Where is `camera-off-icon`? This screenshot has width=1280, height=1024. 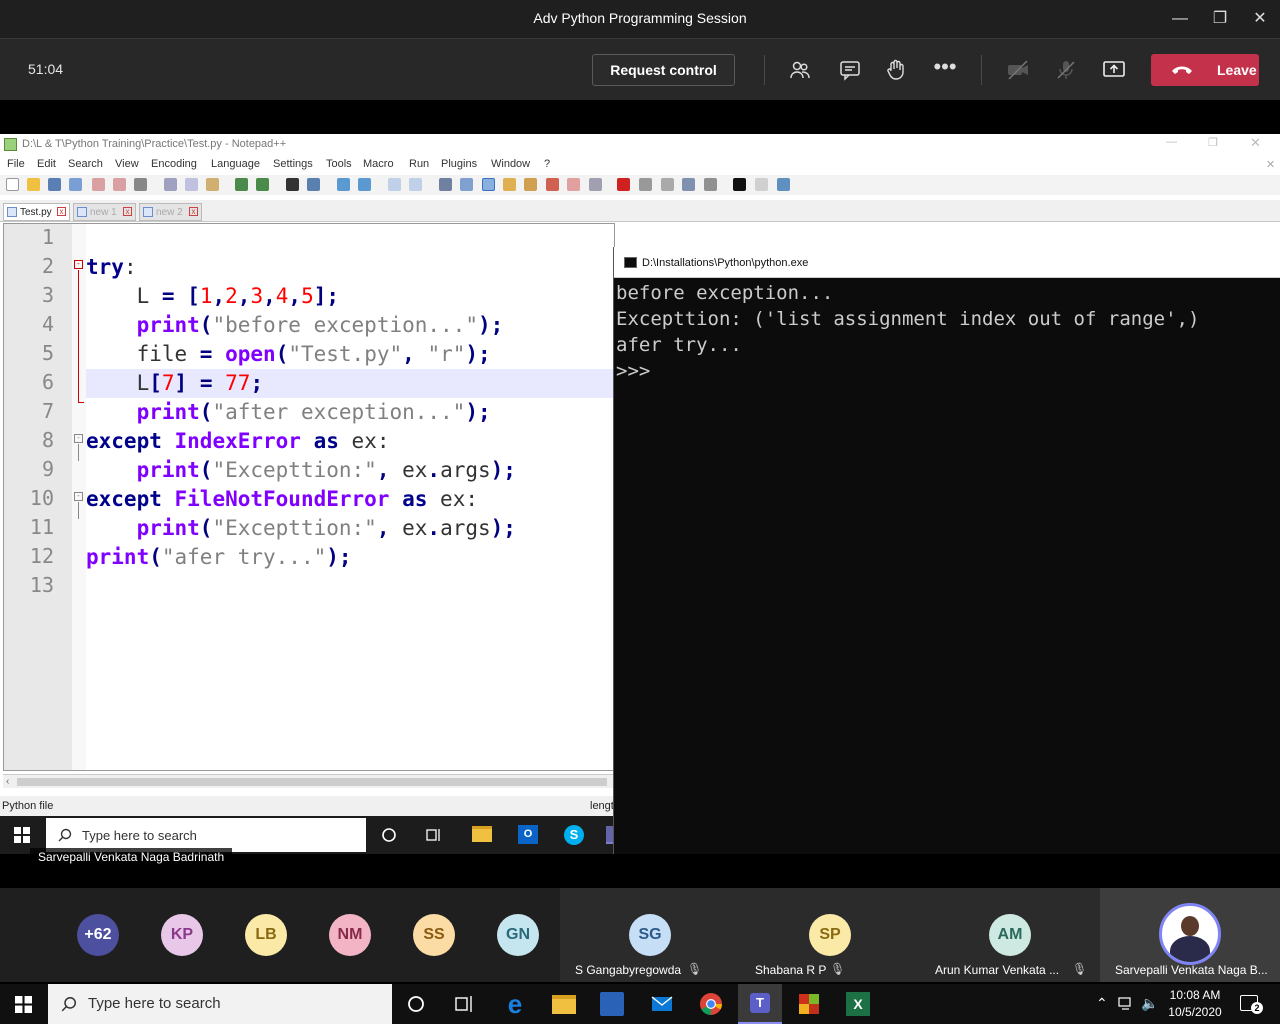 camera-off-icon is located at coordinates (1018, 70).